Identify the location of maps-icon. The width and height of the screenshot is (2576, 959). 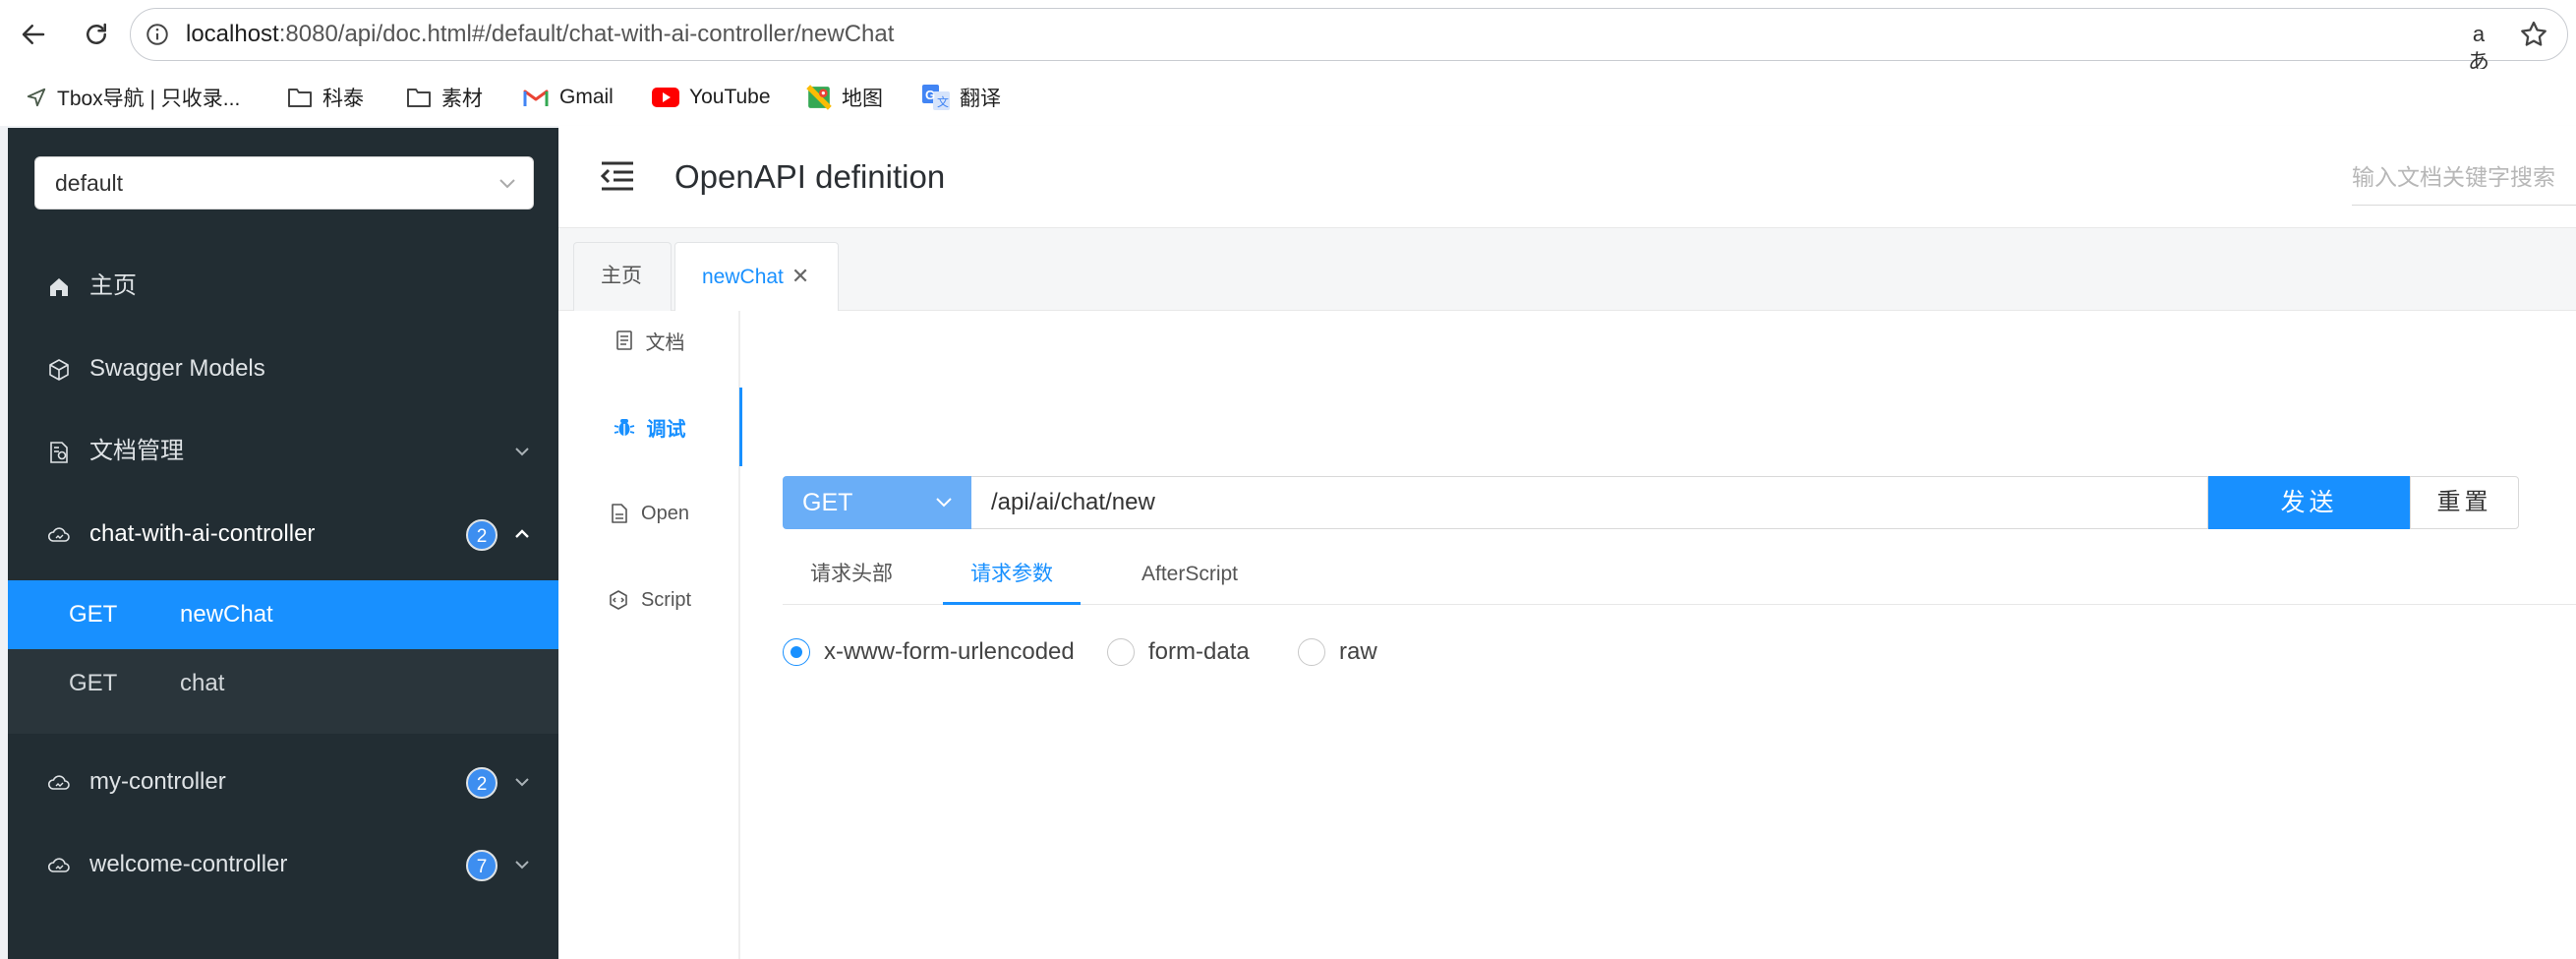
(819, 97).